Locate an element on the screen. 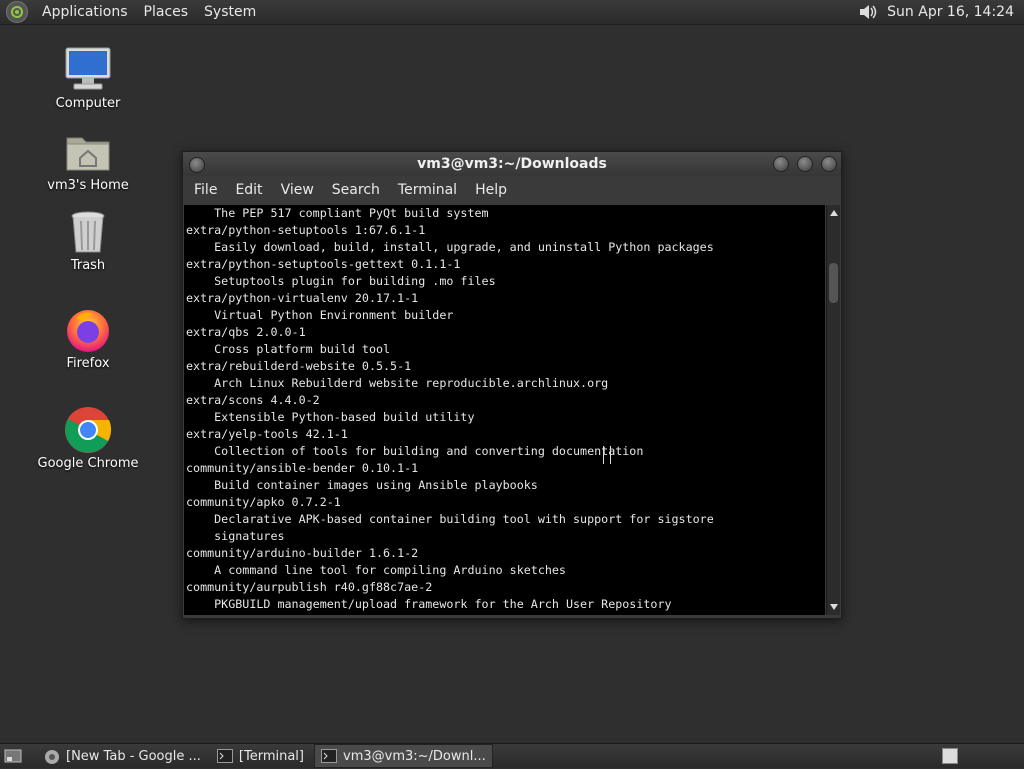 The image size is (1024, 769). desktop-icon-label: Google Chrome is located at coordinates (88, 463).